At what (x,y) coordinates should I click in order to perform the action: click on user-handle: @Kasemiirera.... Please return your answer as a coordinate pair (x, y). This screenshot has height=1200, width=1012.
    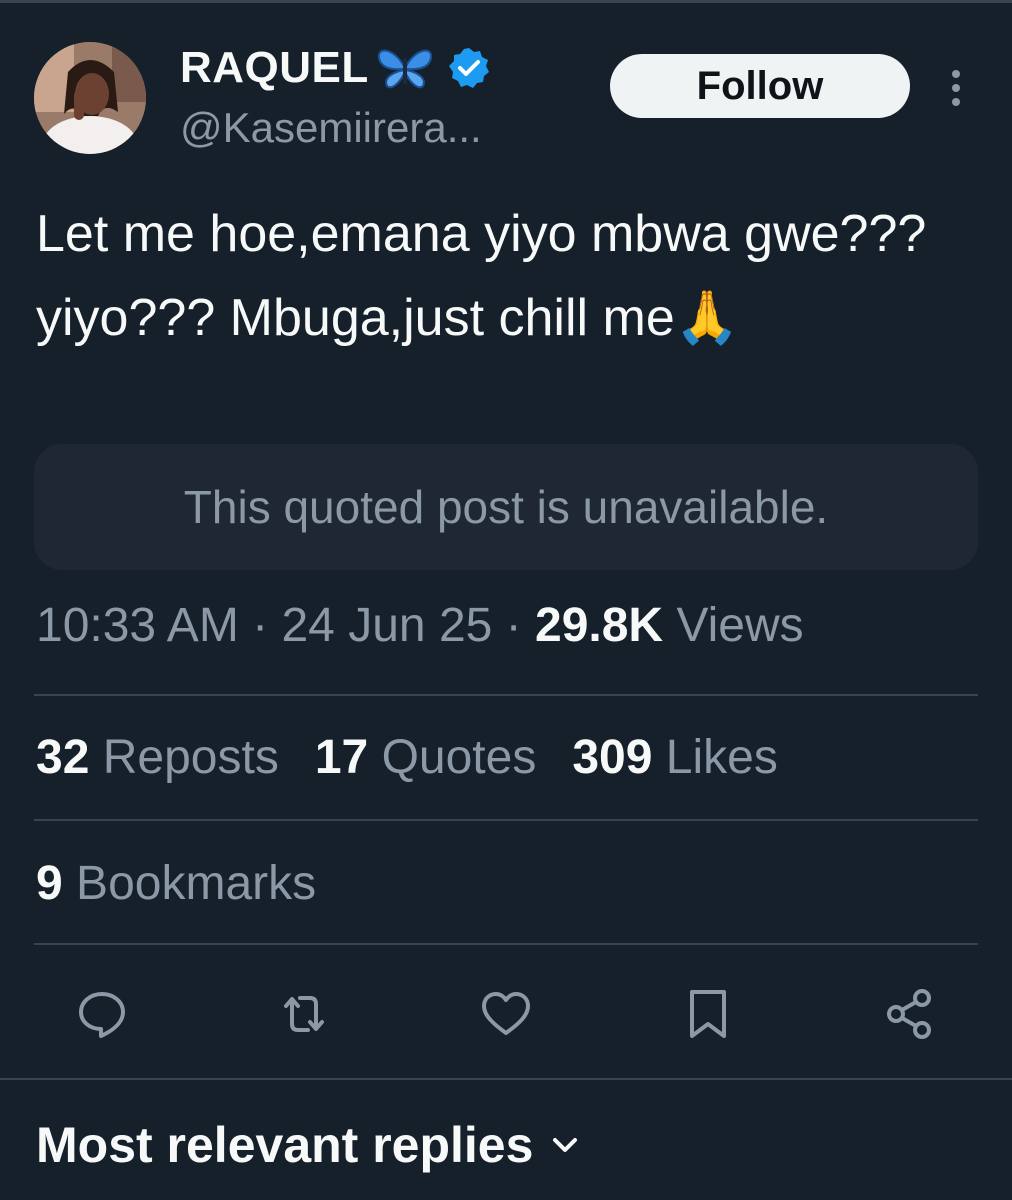
    Looking at the image, I should click on (331, 128).